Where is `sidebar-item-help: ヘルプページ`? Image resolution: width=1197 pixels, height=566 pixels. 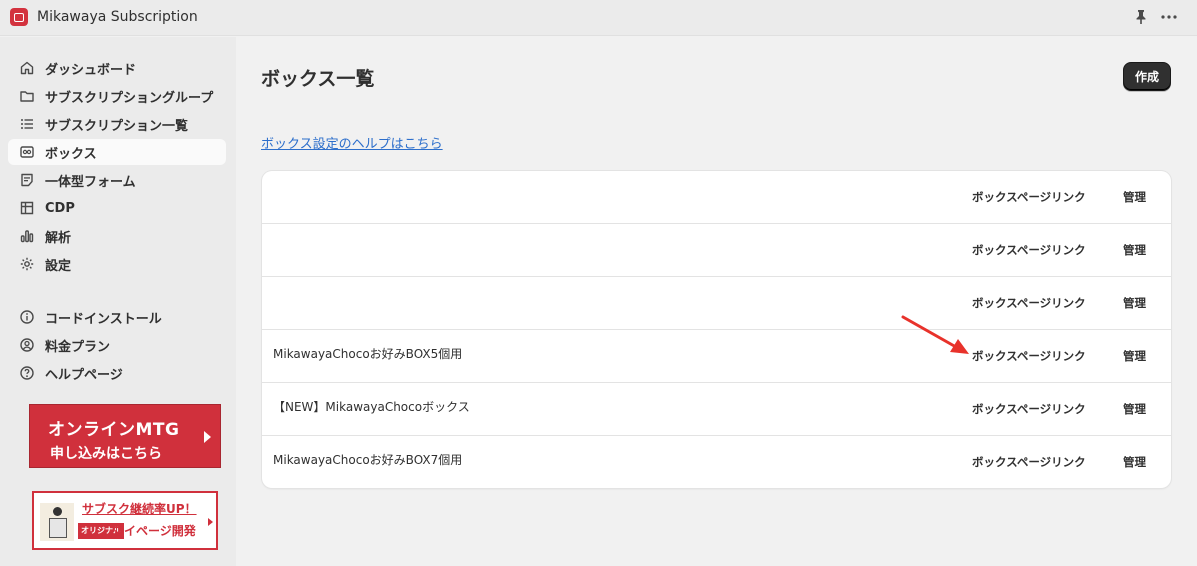
sidebar-item-help: ヘルプページ is located at coordinates (117, 373).